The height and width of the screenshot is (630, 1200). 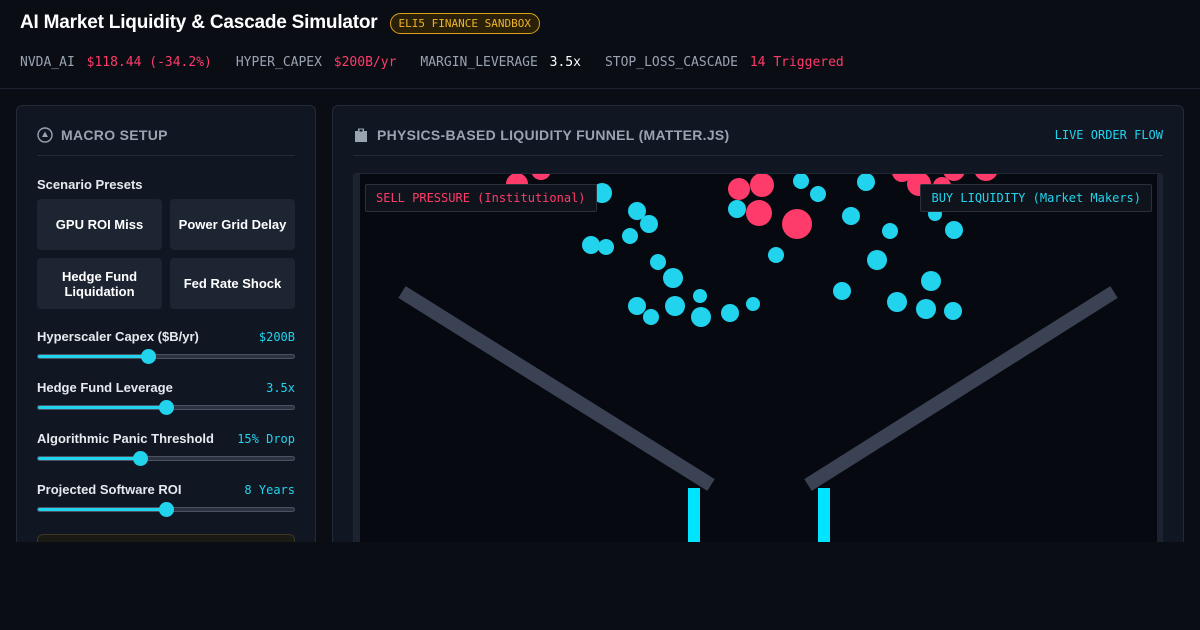 I want to click on buy-liquidity-label: BUY LIQUIDITY (Market Makers), so click(x=1036, y=198).